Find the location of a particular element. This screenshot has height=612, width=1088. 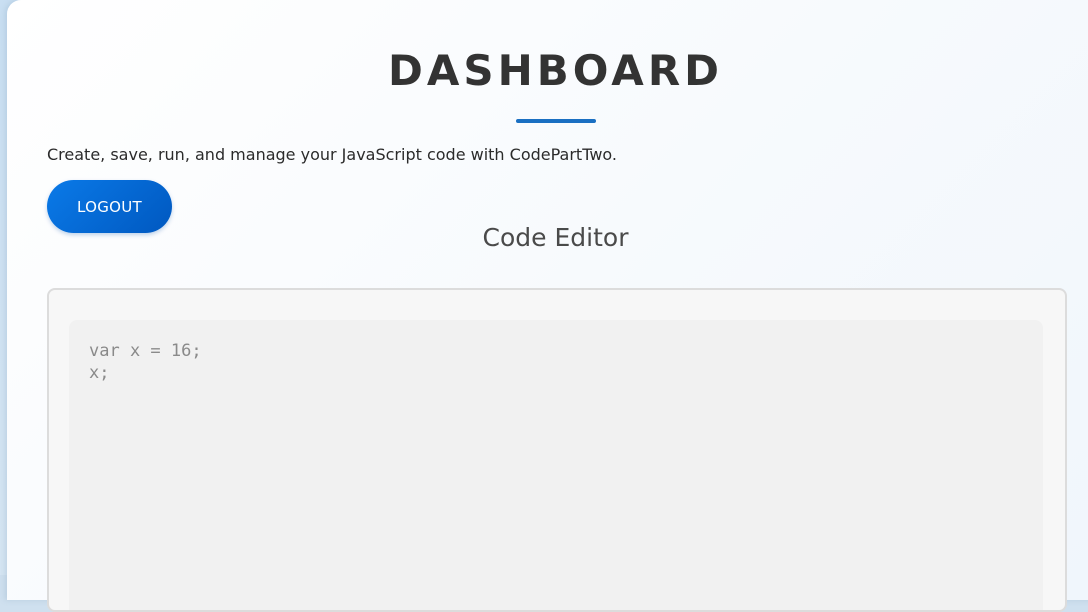

code-line: var x = 16; is located at coordinates (145, 351).